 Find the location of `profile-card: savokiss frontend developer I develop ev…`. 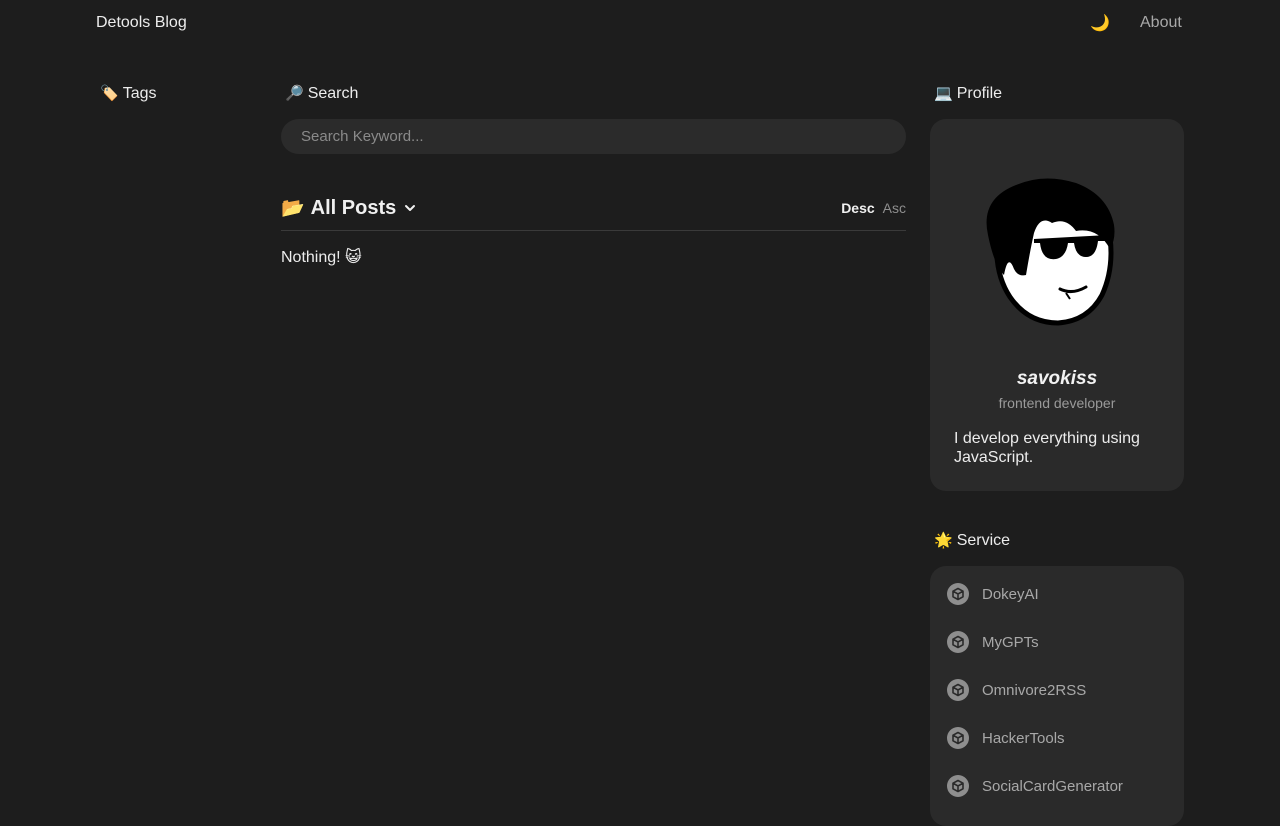

profile-card: savokiss frontend developer I develop ev… is located at coordinates (1057, 305).